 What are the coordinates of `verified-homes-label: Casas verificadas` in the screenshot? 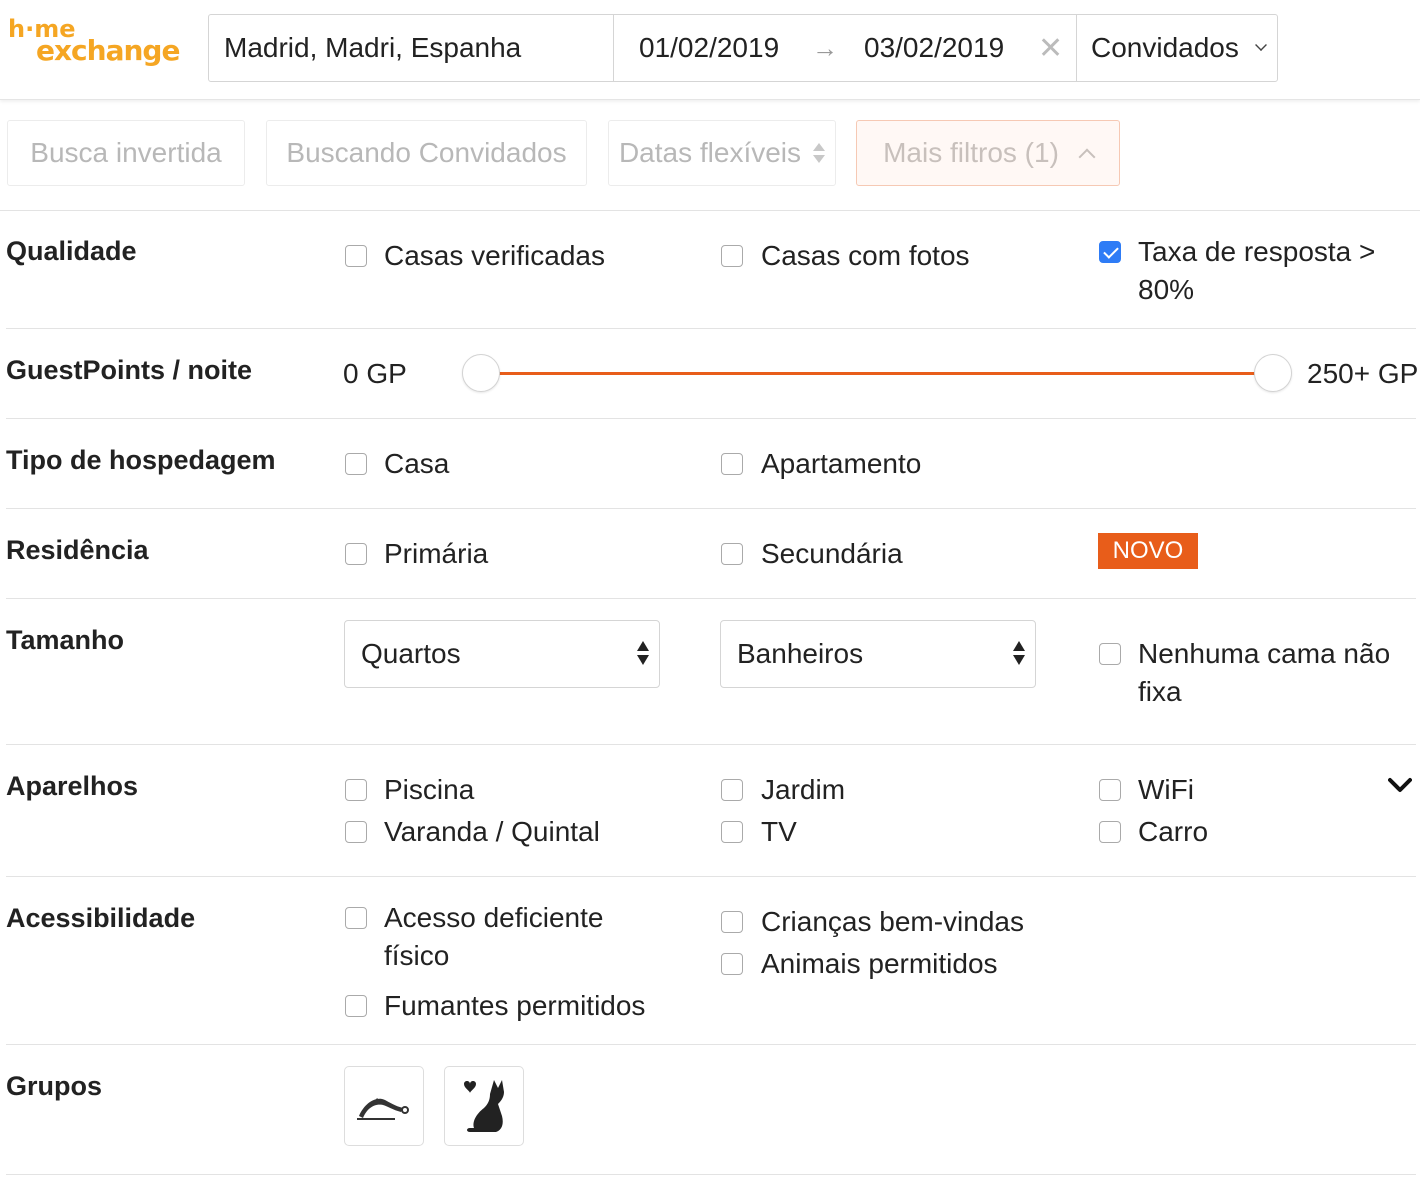 It's located at (494, 256).